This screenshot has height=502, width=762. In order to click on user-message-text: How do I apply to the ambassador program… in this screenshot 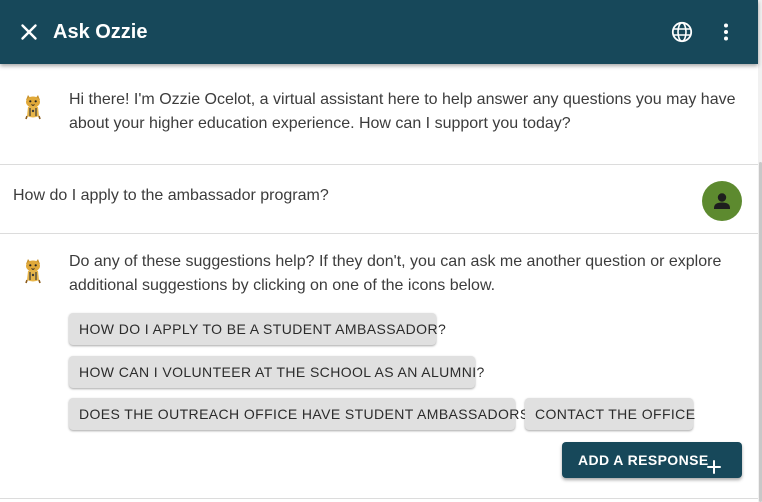, I will do `click(171, 195)`.